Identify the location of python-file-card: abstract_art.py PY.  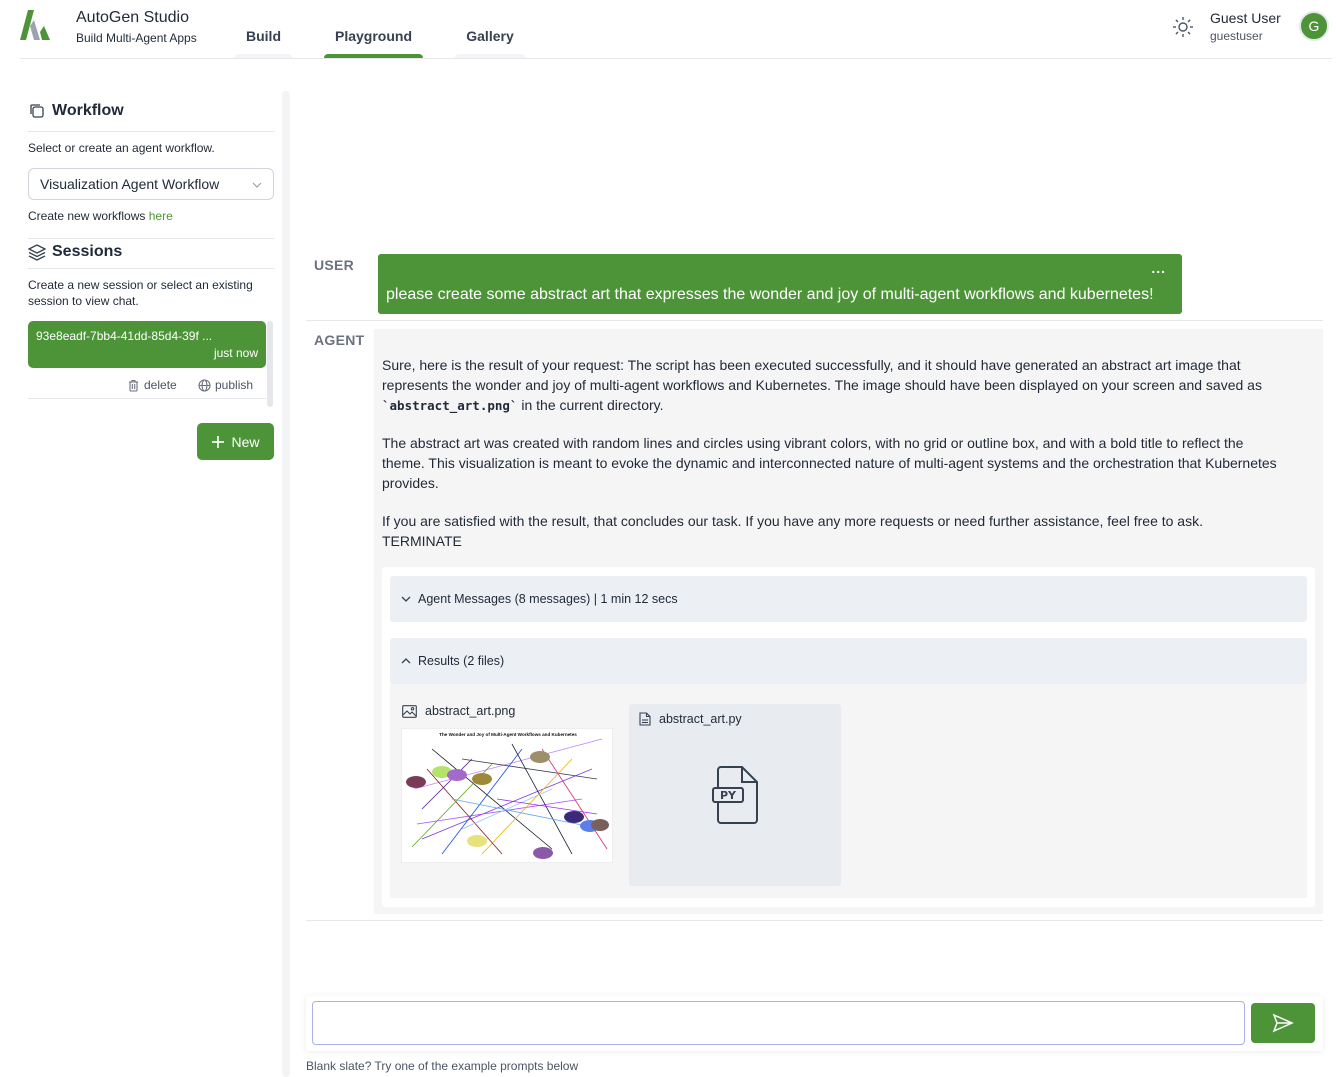
(735, 795).